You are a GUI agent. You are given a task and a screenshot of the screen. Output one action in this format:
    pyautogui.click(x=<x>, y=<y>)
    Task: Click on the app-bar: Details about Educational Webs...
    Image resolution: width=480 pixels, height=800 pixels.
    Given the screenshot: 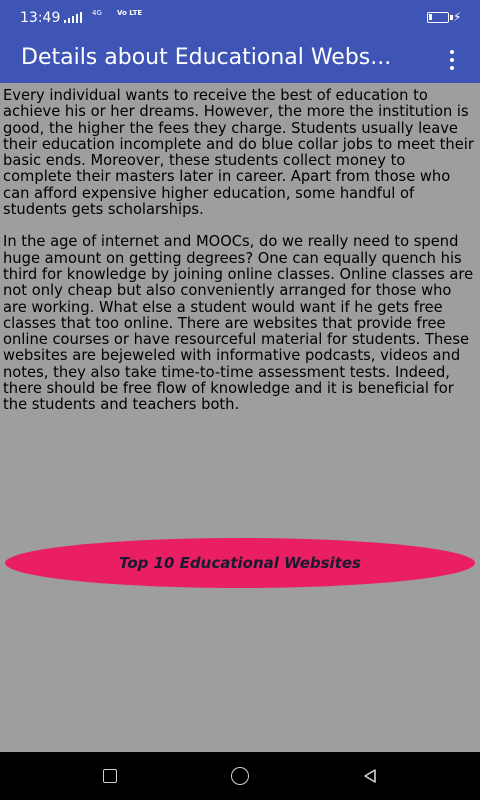 What is the action you would take?
    pyautogui.click(x=240, y=59)
    